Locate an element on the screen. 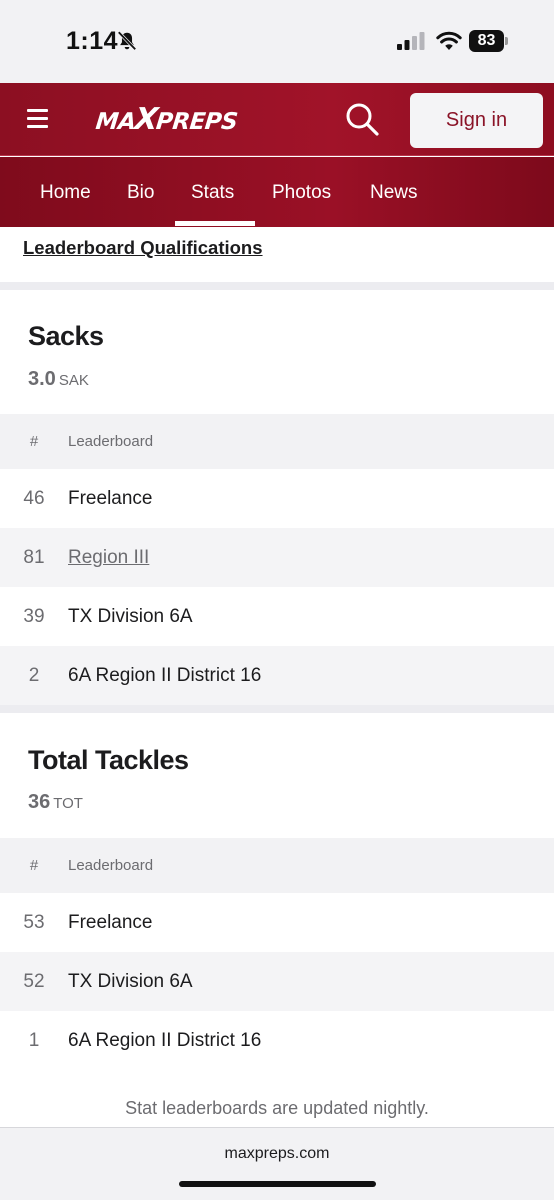  table-row: 53 Freelance is located at coordinates (277, 922).